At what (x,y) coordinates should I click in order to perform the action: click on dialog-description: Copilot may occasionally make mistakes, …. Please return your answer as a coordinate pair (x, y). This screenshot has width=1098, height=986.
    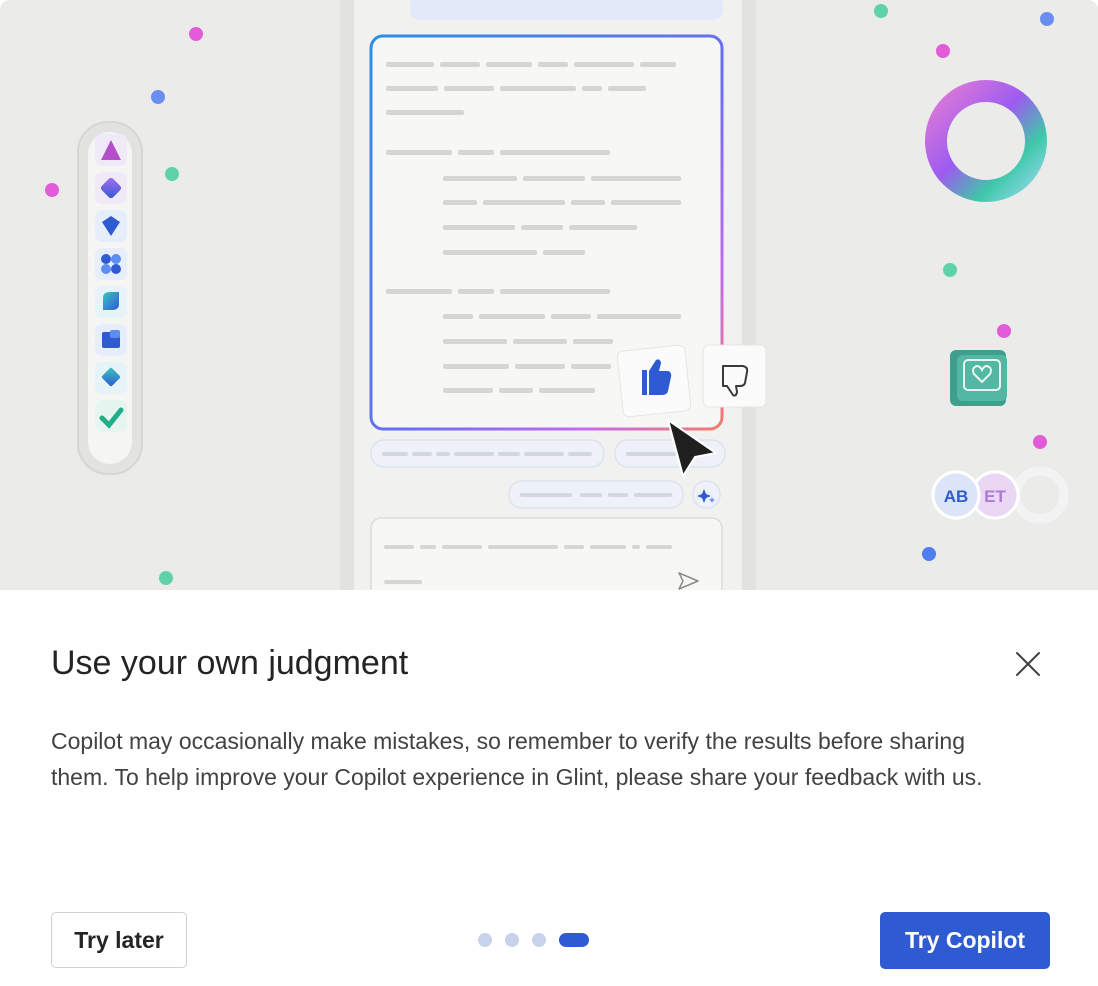
    Looking at the image, I should click on (517, 759).